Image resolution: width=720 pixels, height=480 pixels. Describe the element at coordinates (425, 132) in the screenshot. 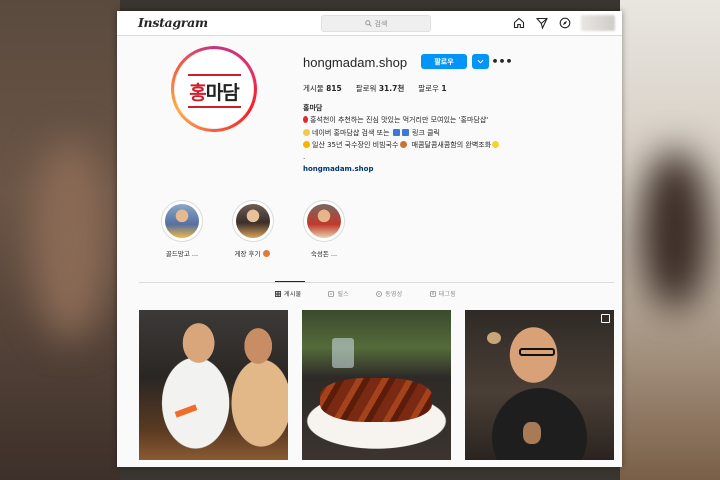

I see `bio-text: 링크 클릭` at that location.